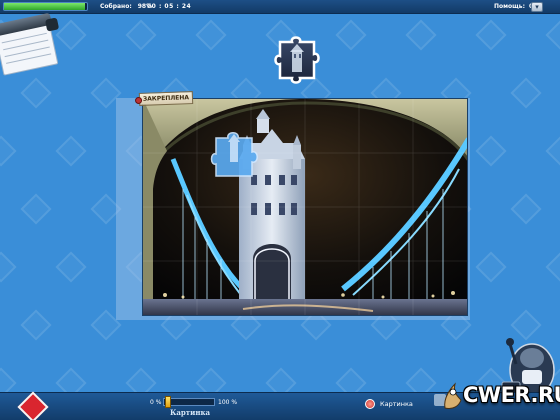 The height and width of the screenshot is (420, 560). Describe the element at coordinates (168, 402) in the screenshot. I see `zoom-slider-handle` at that location.